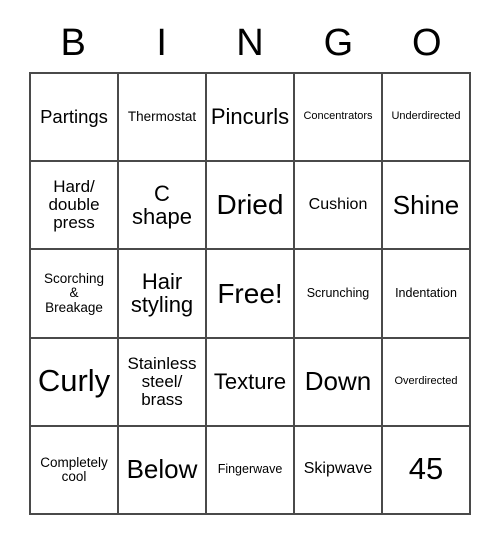  I want to click on bingo-header-letter-o: O, so click(427, 43).